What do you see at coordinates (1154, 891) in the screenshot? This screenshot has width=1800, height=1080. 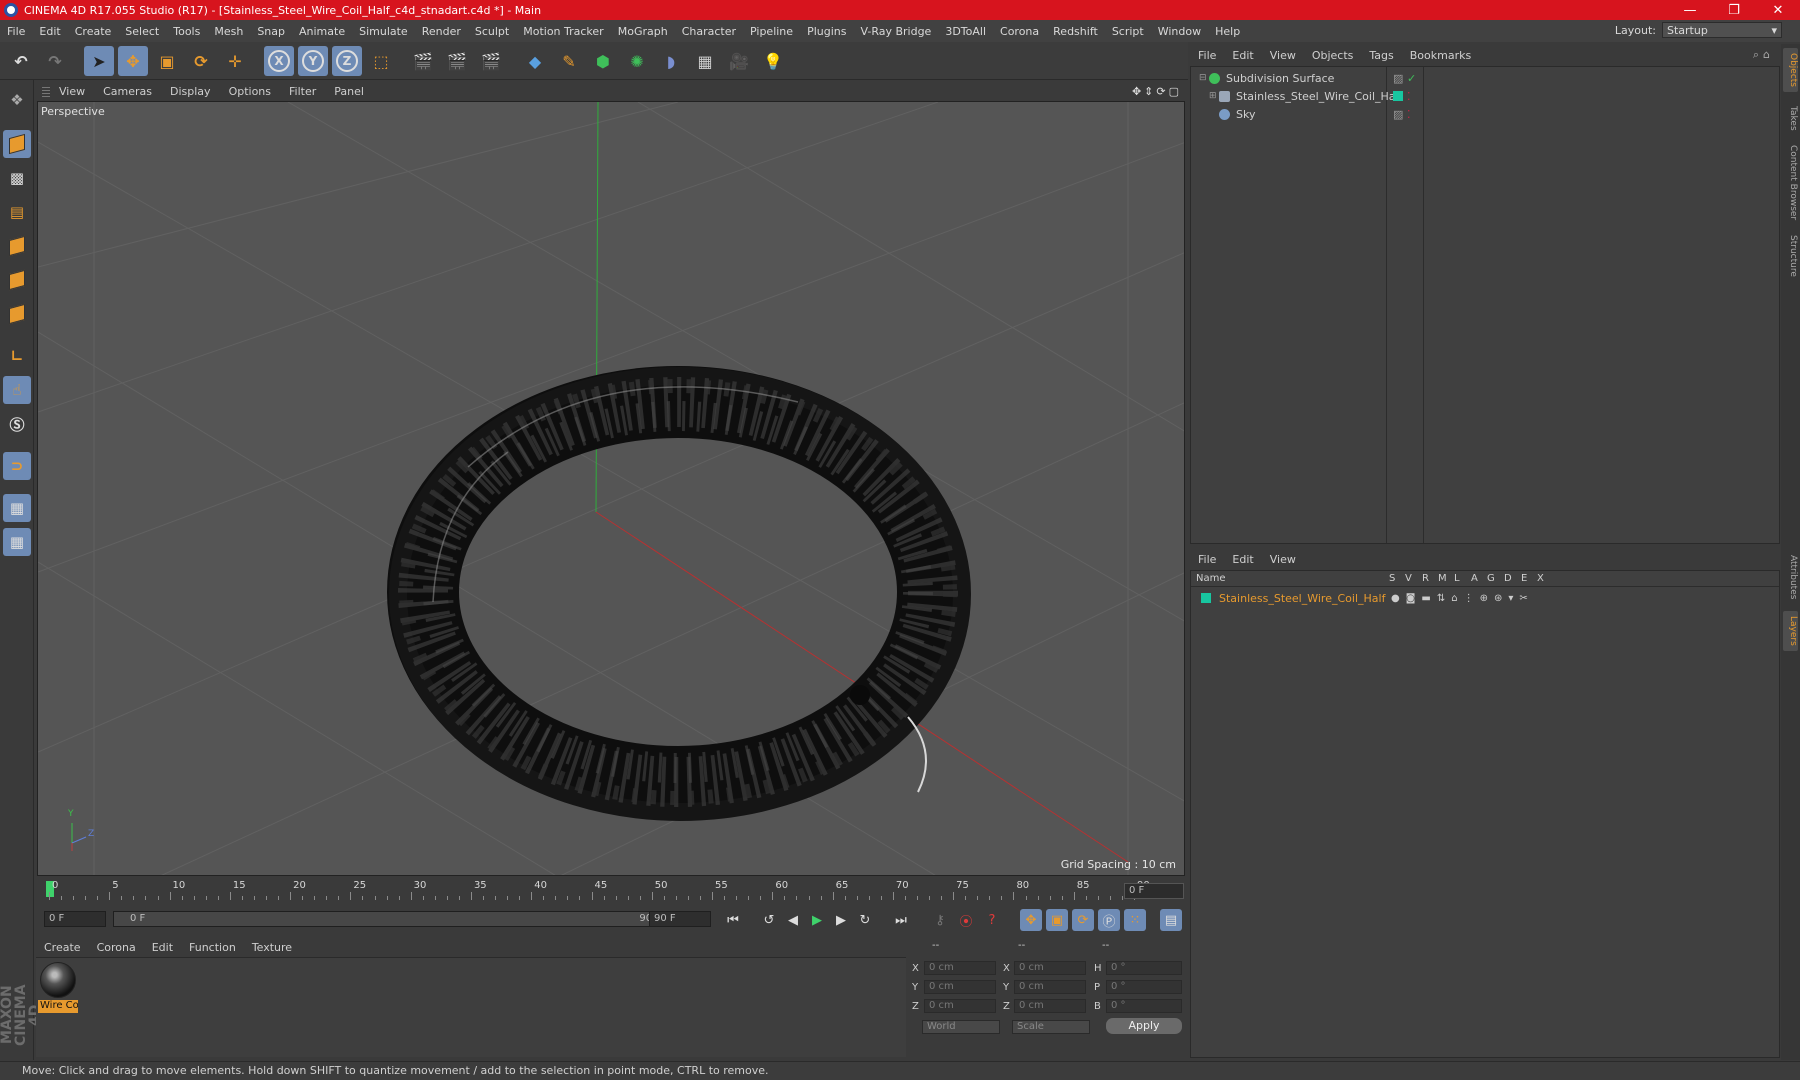 I see `current-frame-field: 0 F` at bounding box center [1154, 891].